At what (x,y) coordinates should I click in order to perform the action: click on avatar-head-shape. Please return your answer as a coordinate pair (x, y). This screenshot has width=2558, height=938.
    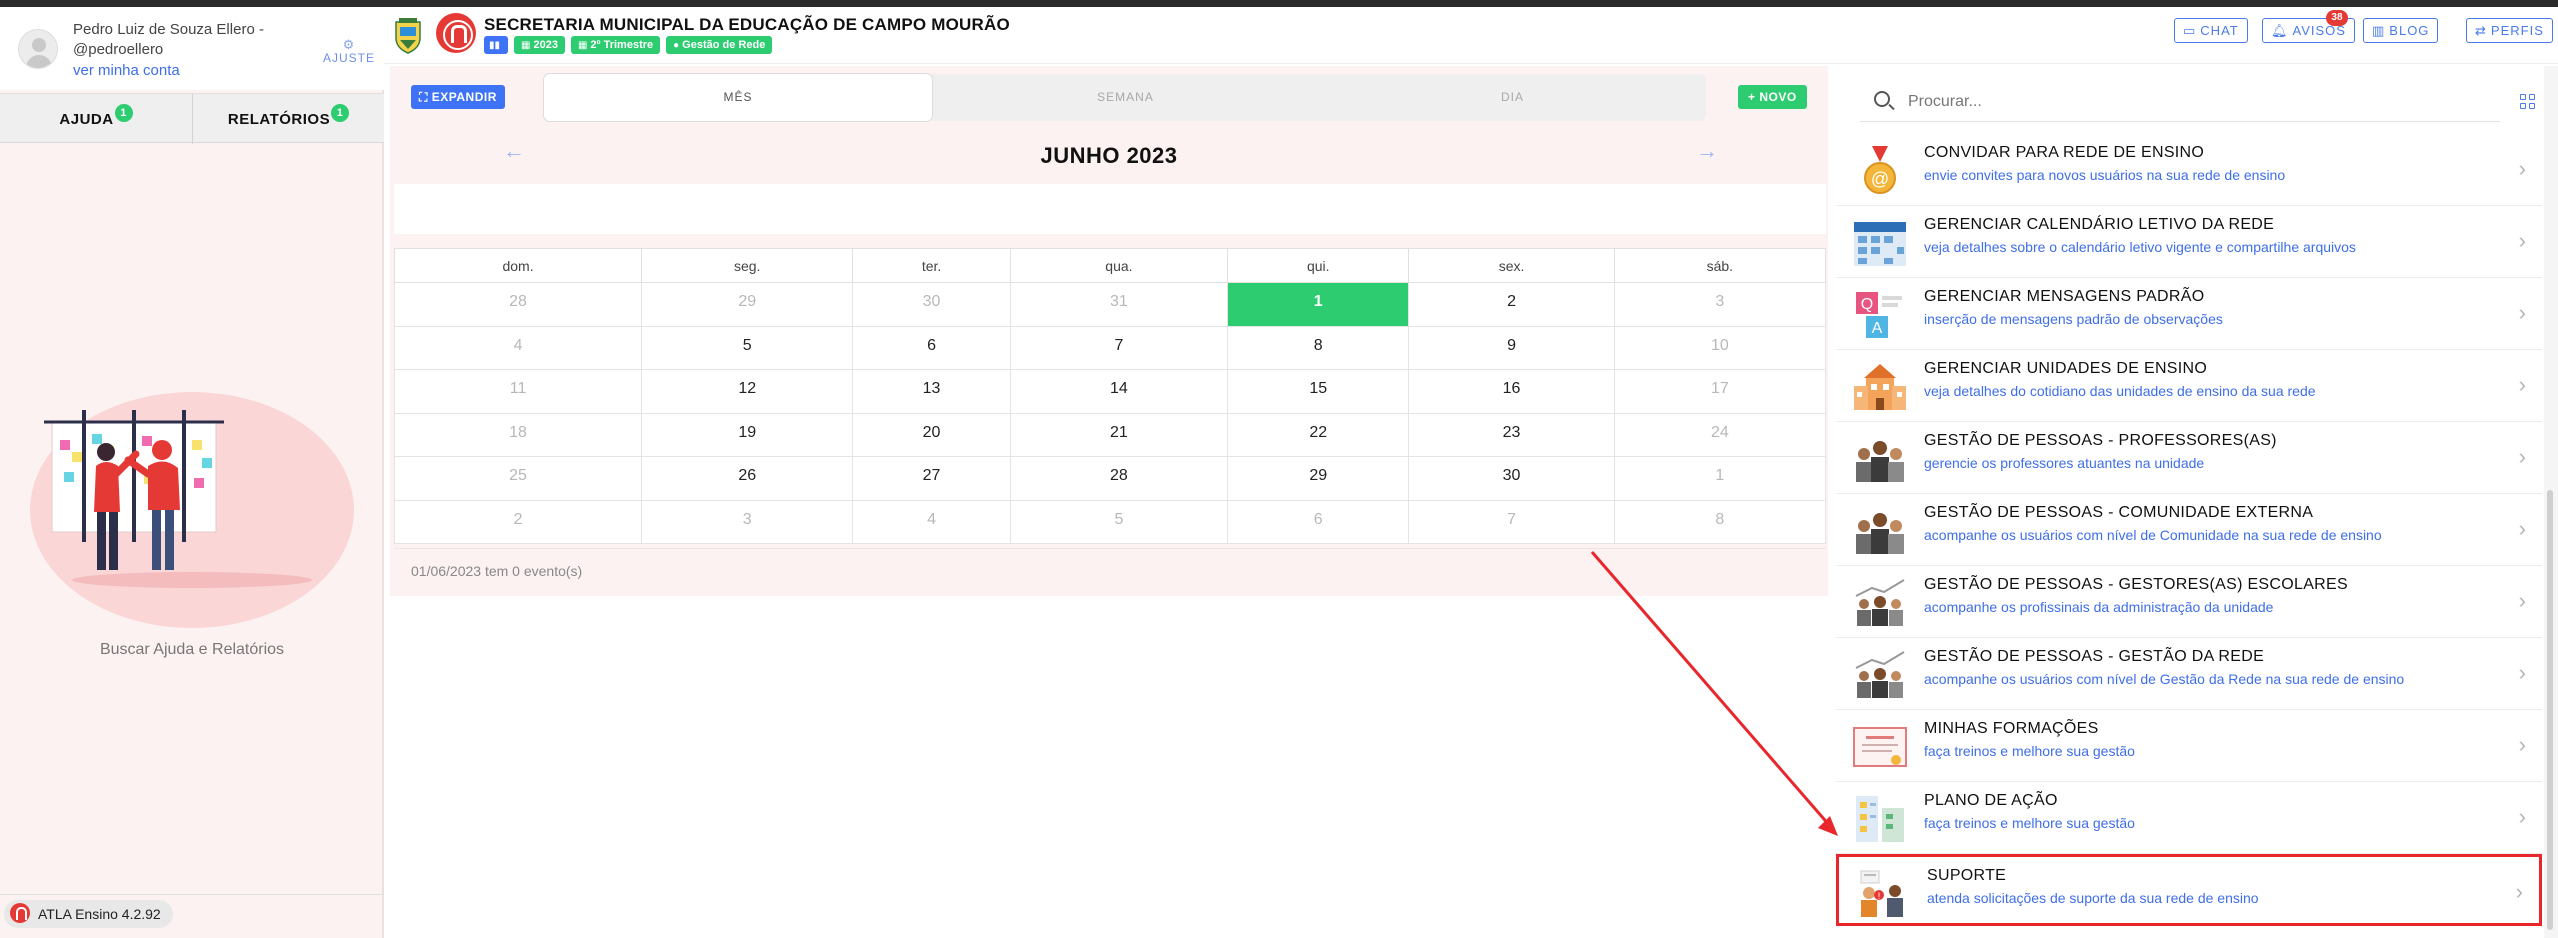
    Looking at the image, I should click on (39, 45).